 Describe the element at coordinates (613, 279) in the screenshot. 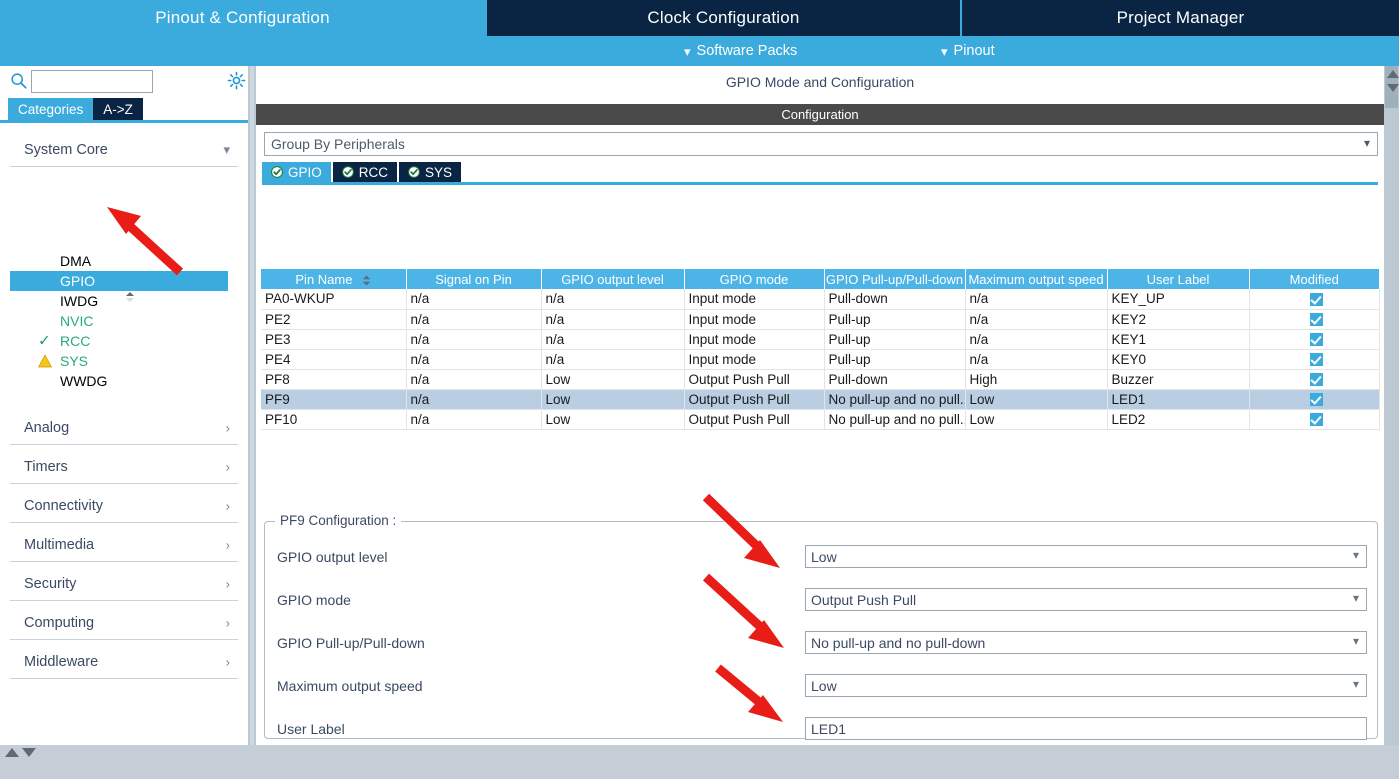

I see `col-gpio-output-level: GPIO output level` at that location.